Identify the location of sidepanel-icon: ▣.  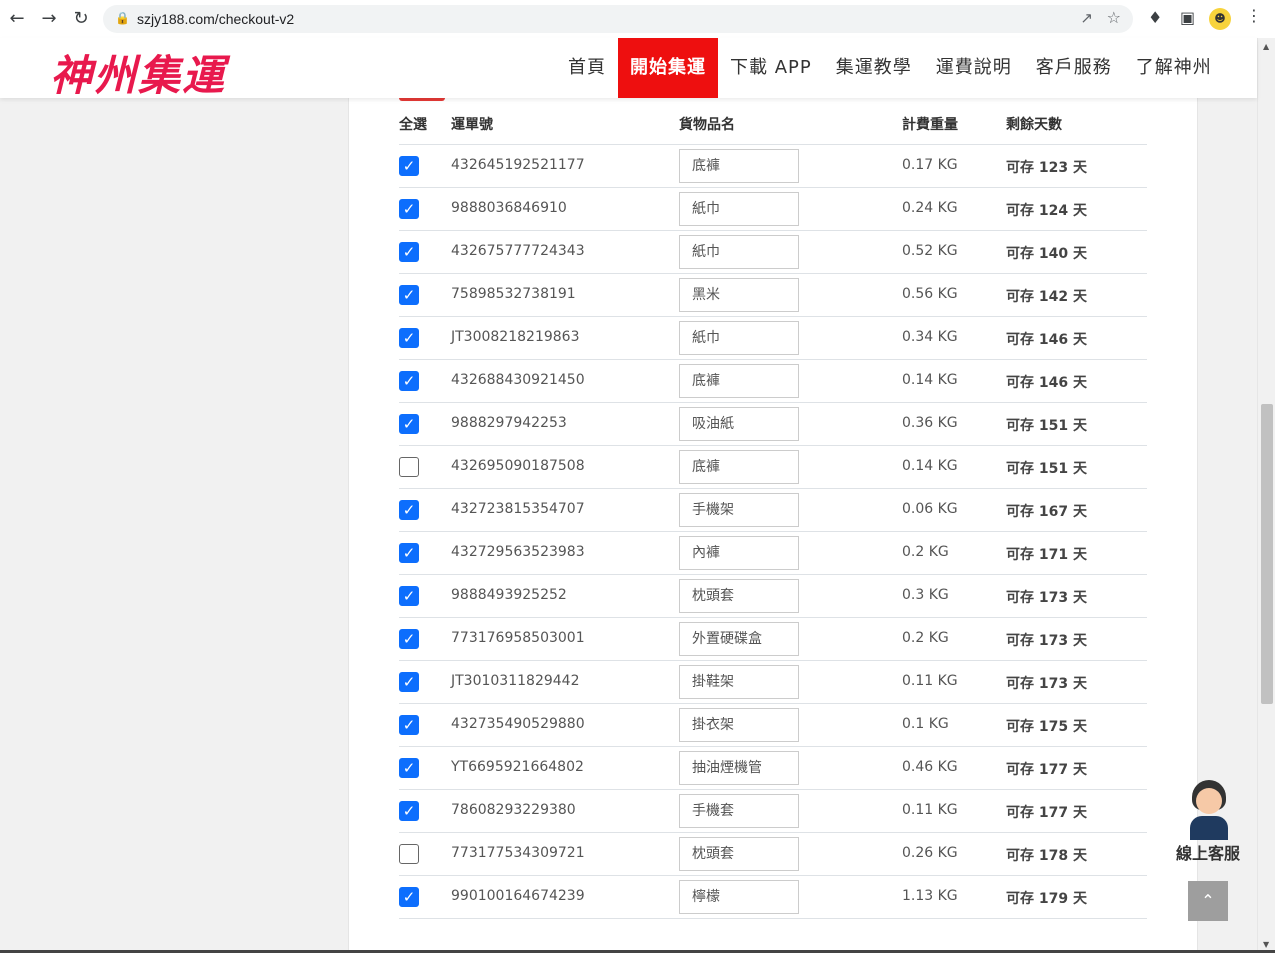
(1187, 17).